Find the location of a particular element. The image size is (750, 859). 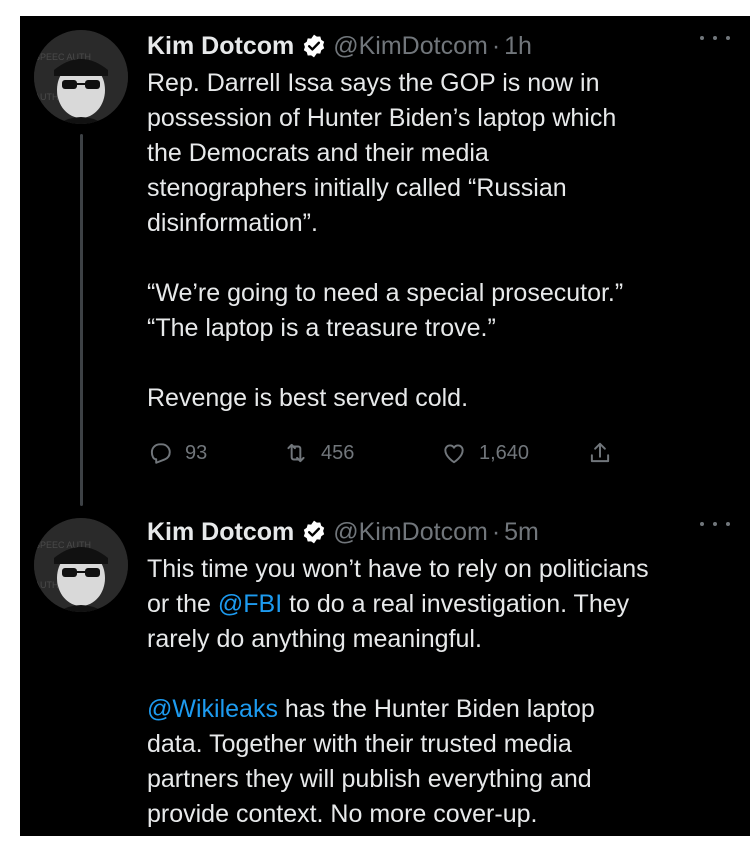

like-button: 1,640 is located at coordinates (485, 453).